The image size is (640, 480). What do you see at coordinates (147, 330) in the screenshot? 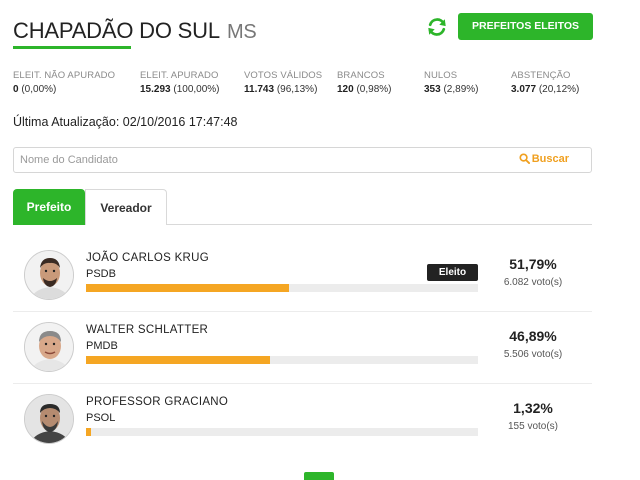
I see `candidate-name: WALTER SCHLATTER` at bounding box center [147, 330].